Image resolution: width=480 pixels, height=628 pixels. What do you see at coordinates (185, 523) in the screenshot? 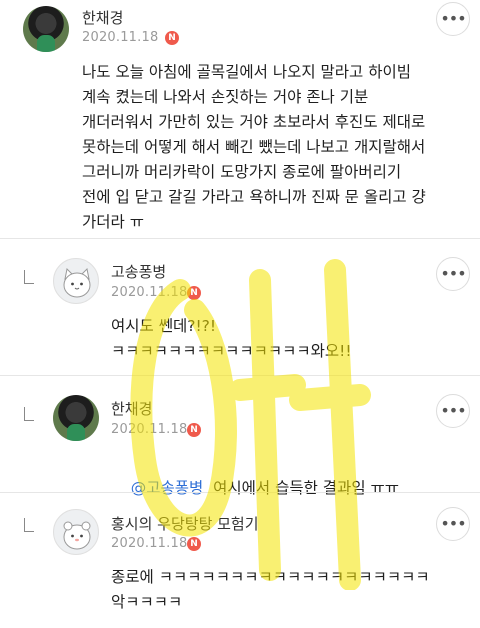
I see `comment-author: 홍시의 우당탕탕 모험기` at bounding box center [185, 523].